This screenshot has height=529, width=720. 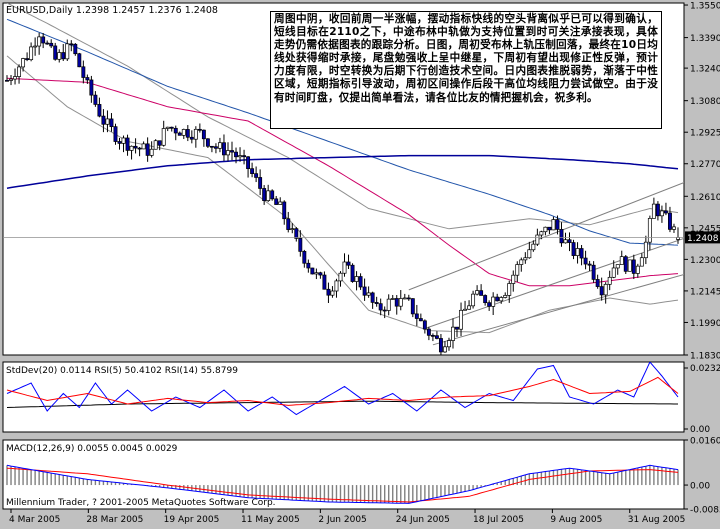 I want to click on price-axis-label: 1.3240, so click(x=705, y=70).